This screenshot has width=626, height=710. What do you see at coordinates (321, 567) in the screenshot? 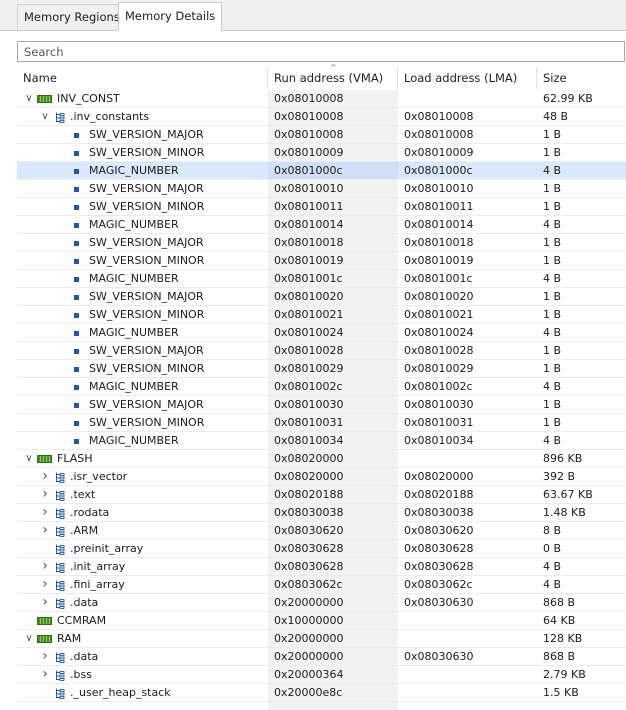
I see `table-row: › .init_array 0x08030628 0x08030628 4 B` at bounding box center [321, 567].